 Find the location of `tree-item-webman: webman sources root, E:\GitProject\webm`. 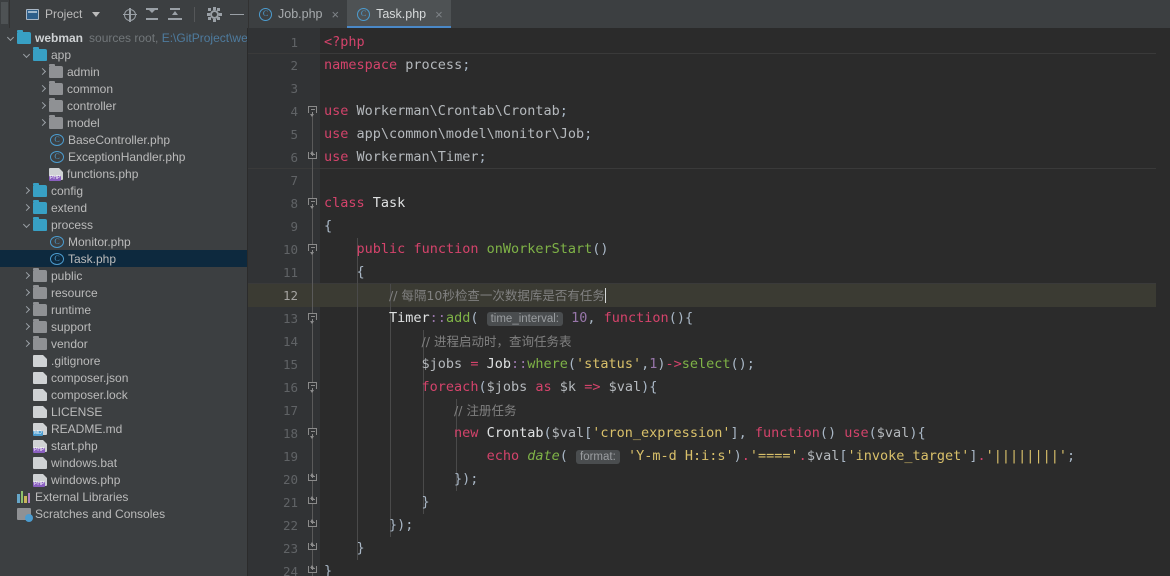

tree-item-webman: webman sources root, E:\GitProject\webm is located at coordinates (123, 37).